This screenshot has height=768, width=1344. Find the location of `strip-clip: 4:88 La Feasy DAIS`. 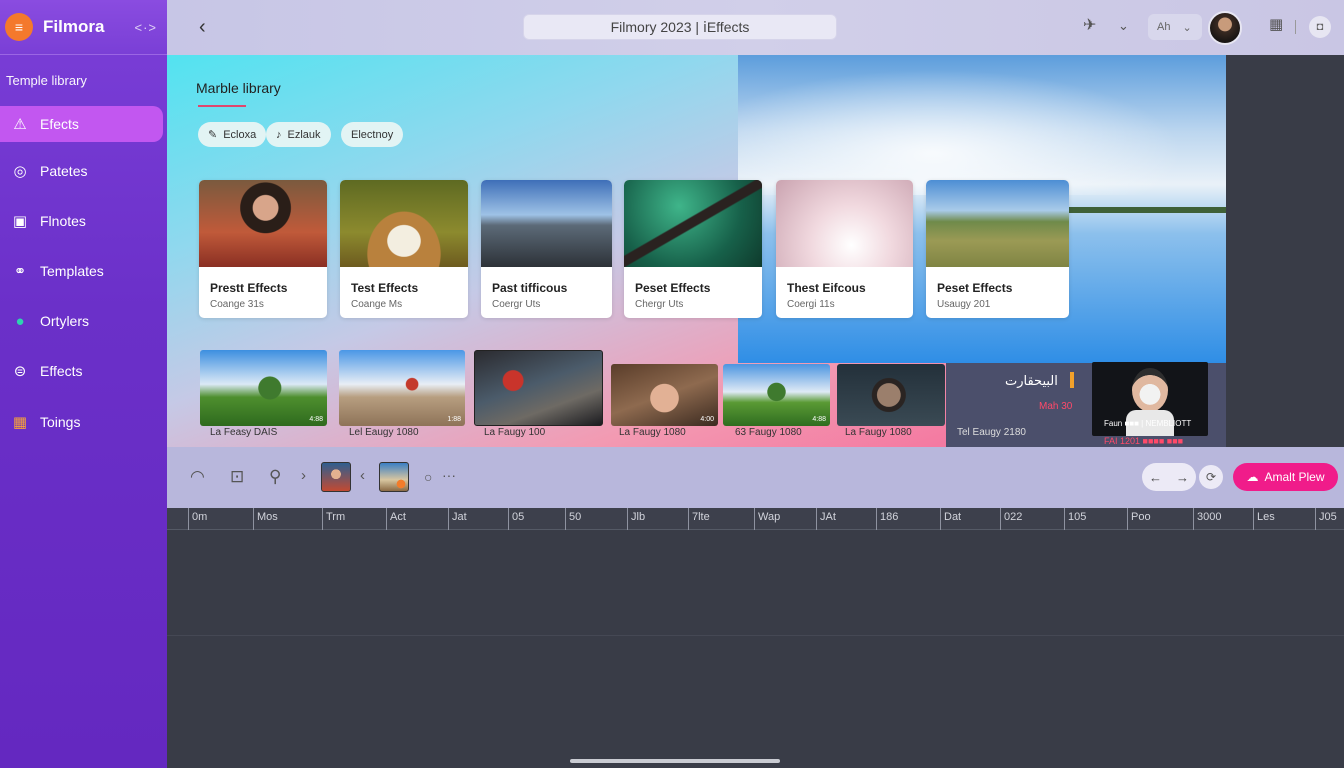

strip-clip: 4:88 La Feasy DAIS is located at coordinates (263, 394).